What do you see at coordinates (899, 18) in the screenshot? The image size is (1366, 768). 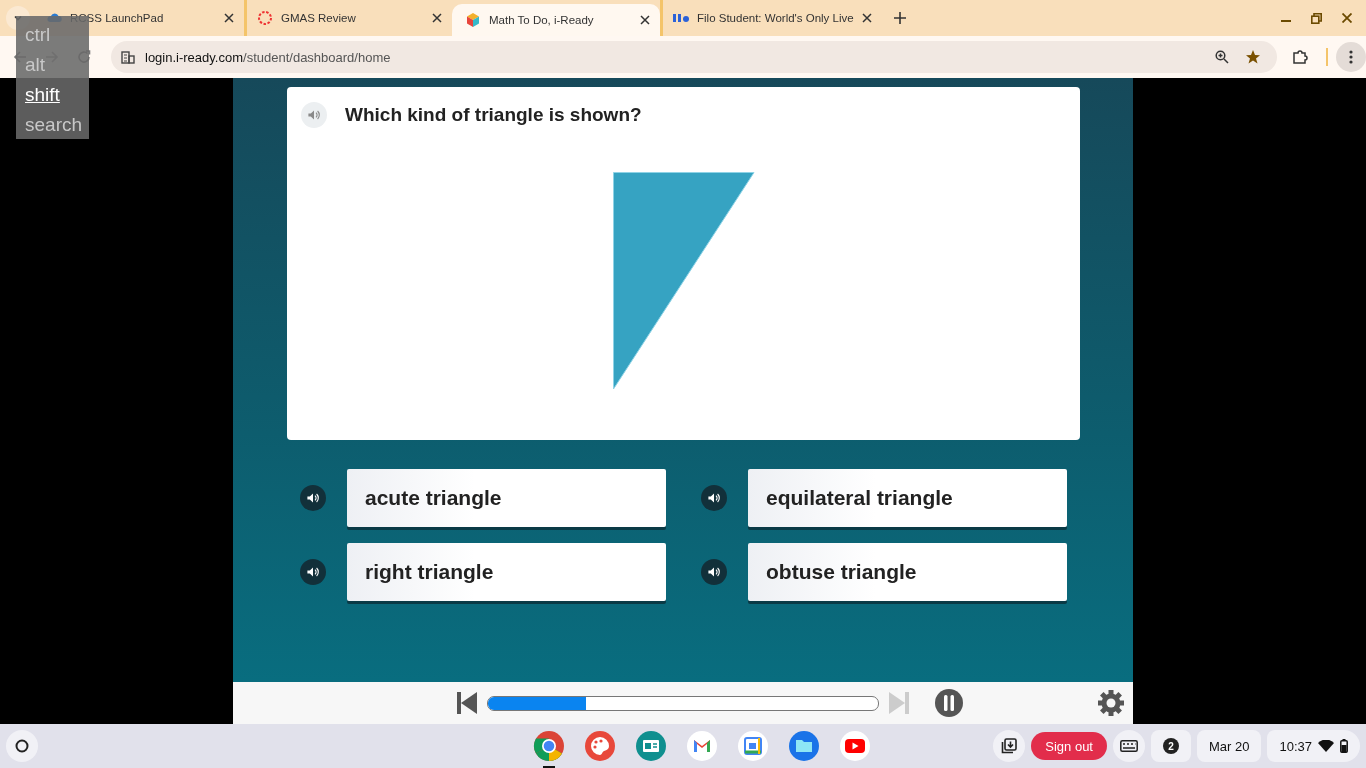 I see `new-tab-icon` at bounding box center [899, 18].